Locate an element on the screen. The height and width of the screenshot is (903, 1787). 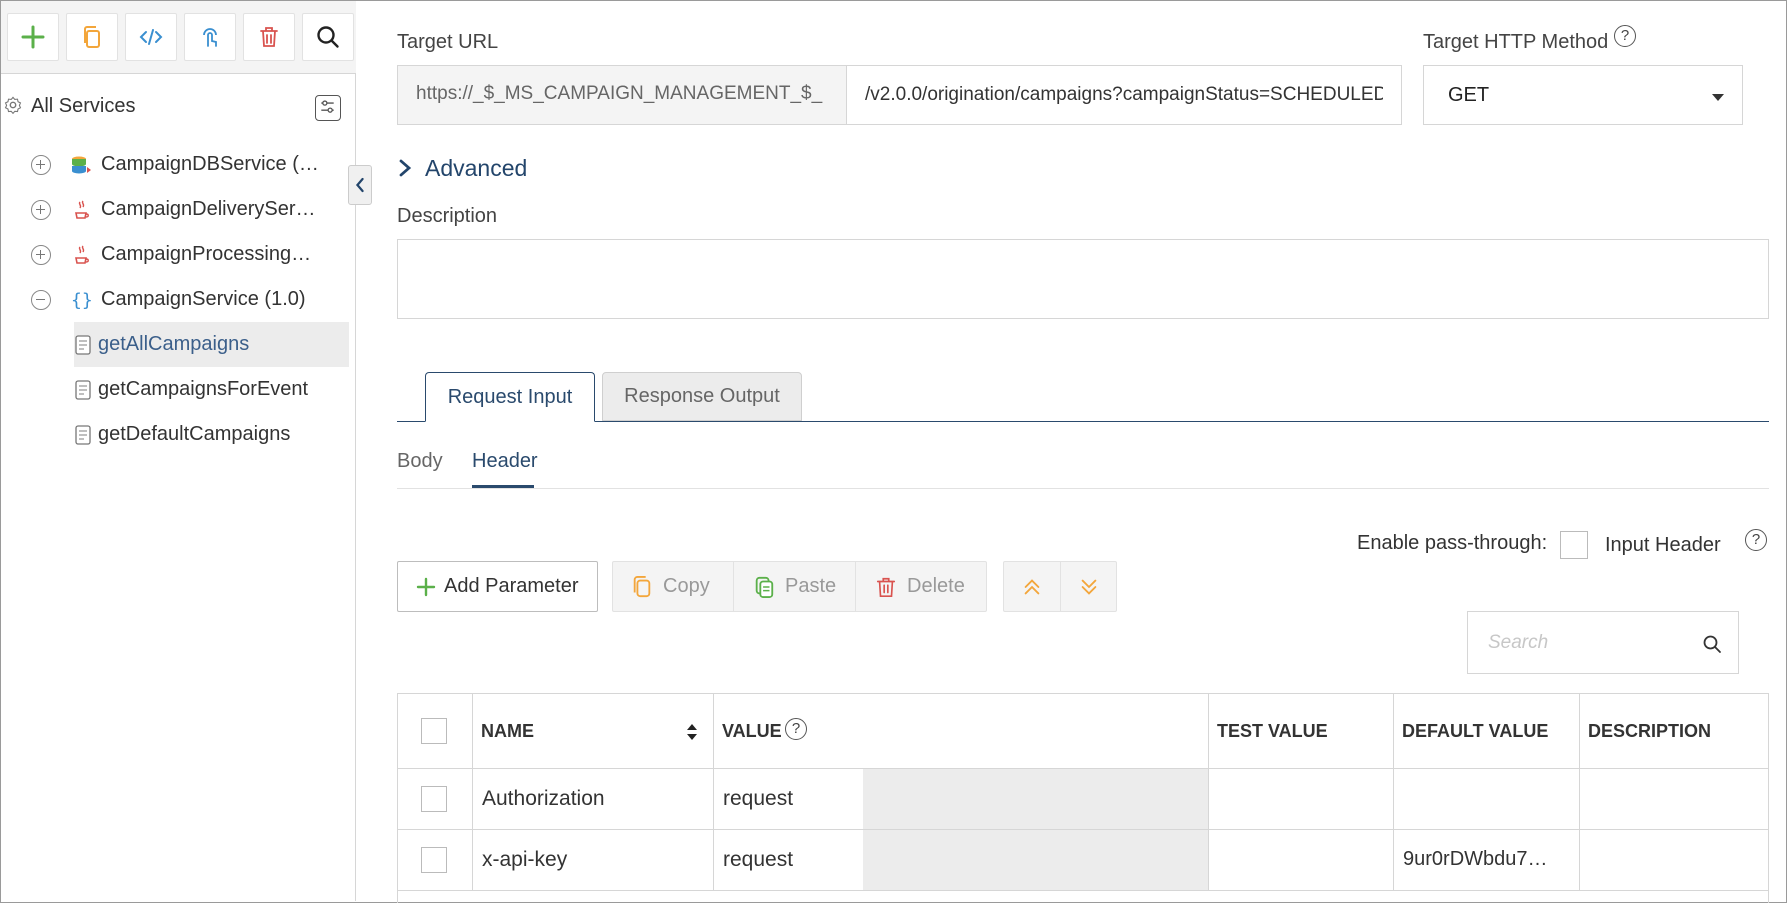
row-select-cell is located at coordinates (435, 860).